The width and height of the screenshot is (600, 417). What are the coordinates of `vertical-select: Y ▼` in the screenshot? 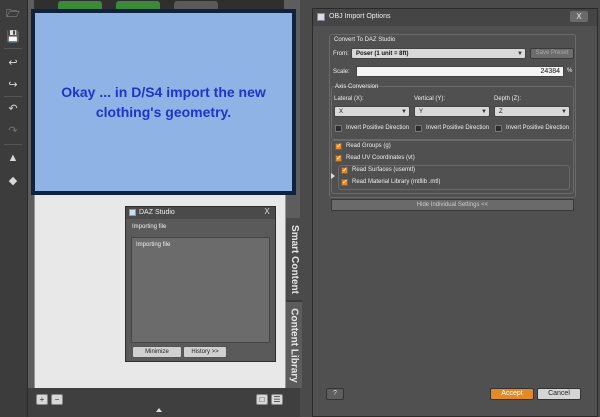 It's located at (452, 111).